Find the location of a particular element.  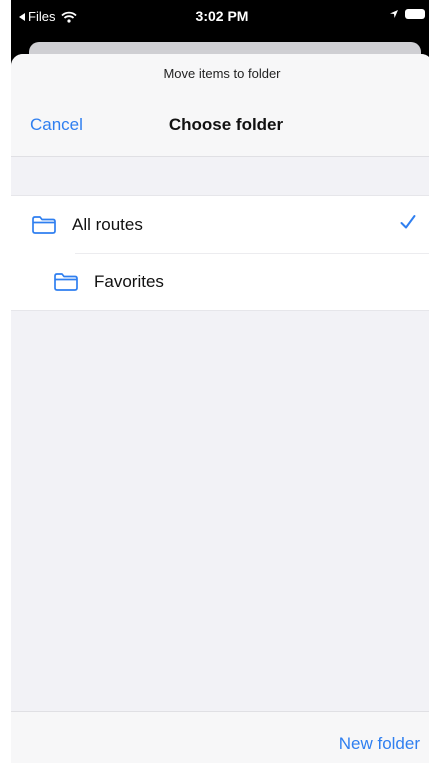

status-time: 3:02 PM is located at coordinates (222, 16).